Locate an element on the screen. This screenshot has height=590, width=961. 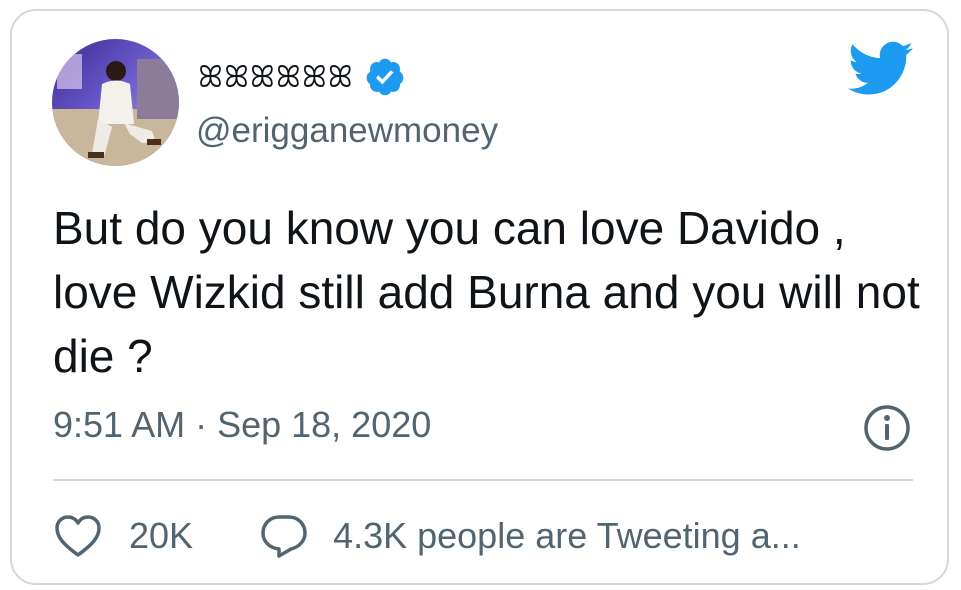
avatar is located at coordinates (115, 102).